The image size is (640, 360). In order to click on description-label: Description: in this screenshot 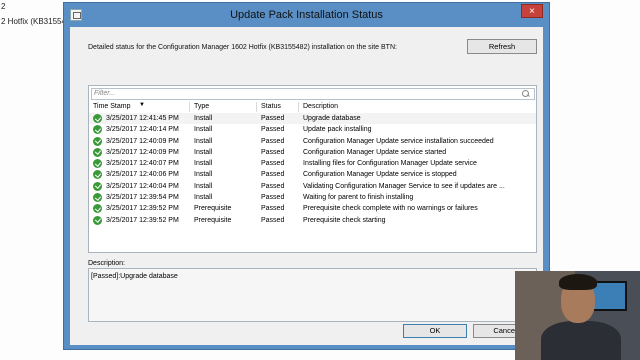, I will do `click(106, 263)`.